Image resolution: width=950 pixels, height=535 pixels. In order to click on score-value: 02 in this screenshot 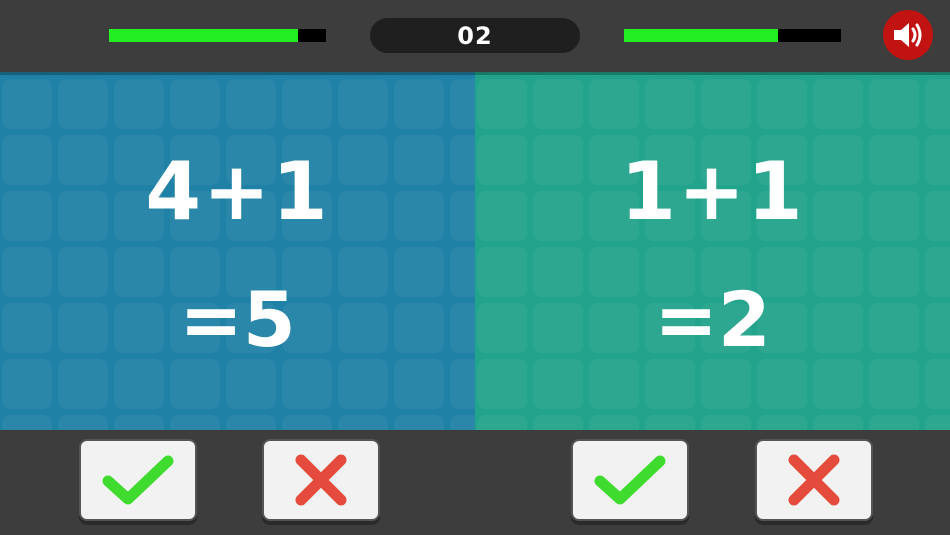, I will do `click(475, 35)`.